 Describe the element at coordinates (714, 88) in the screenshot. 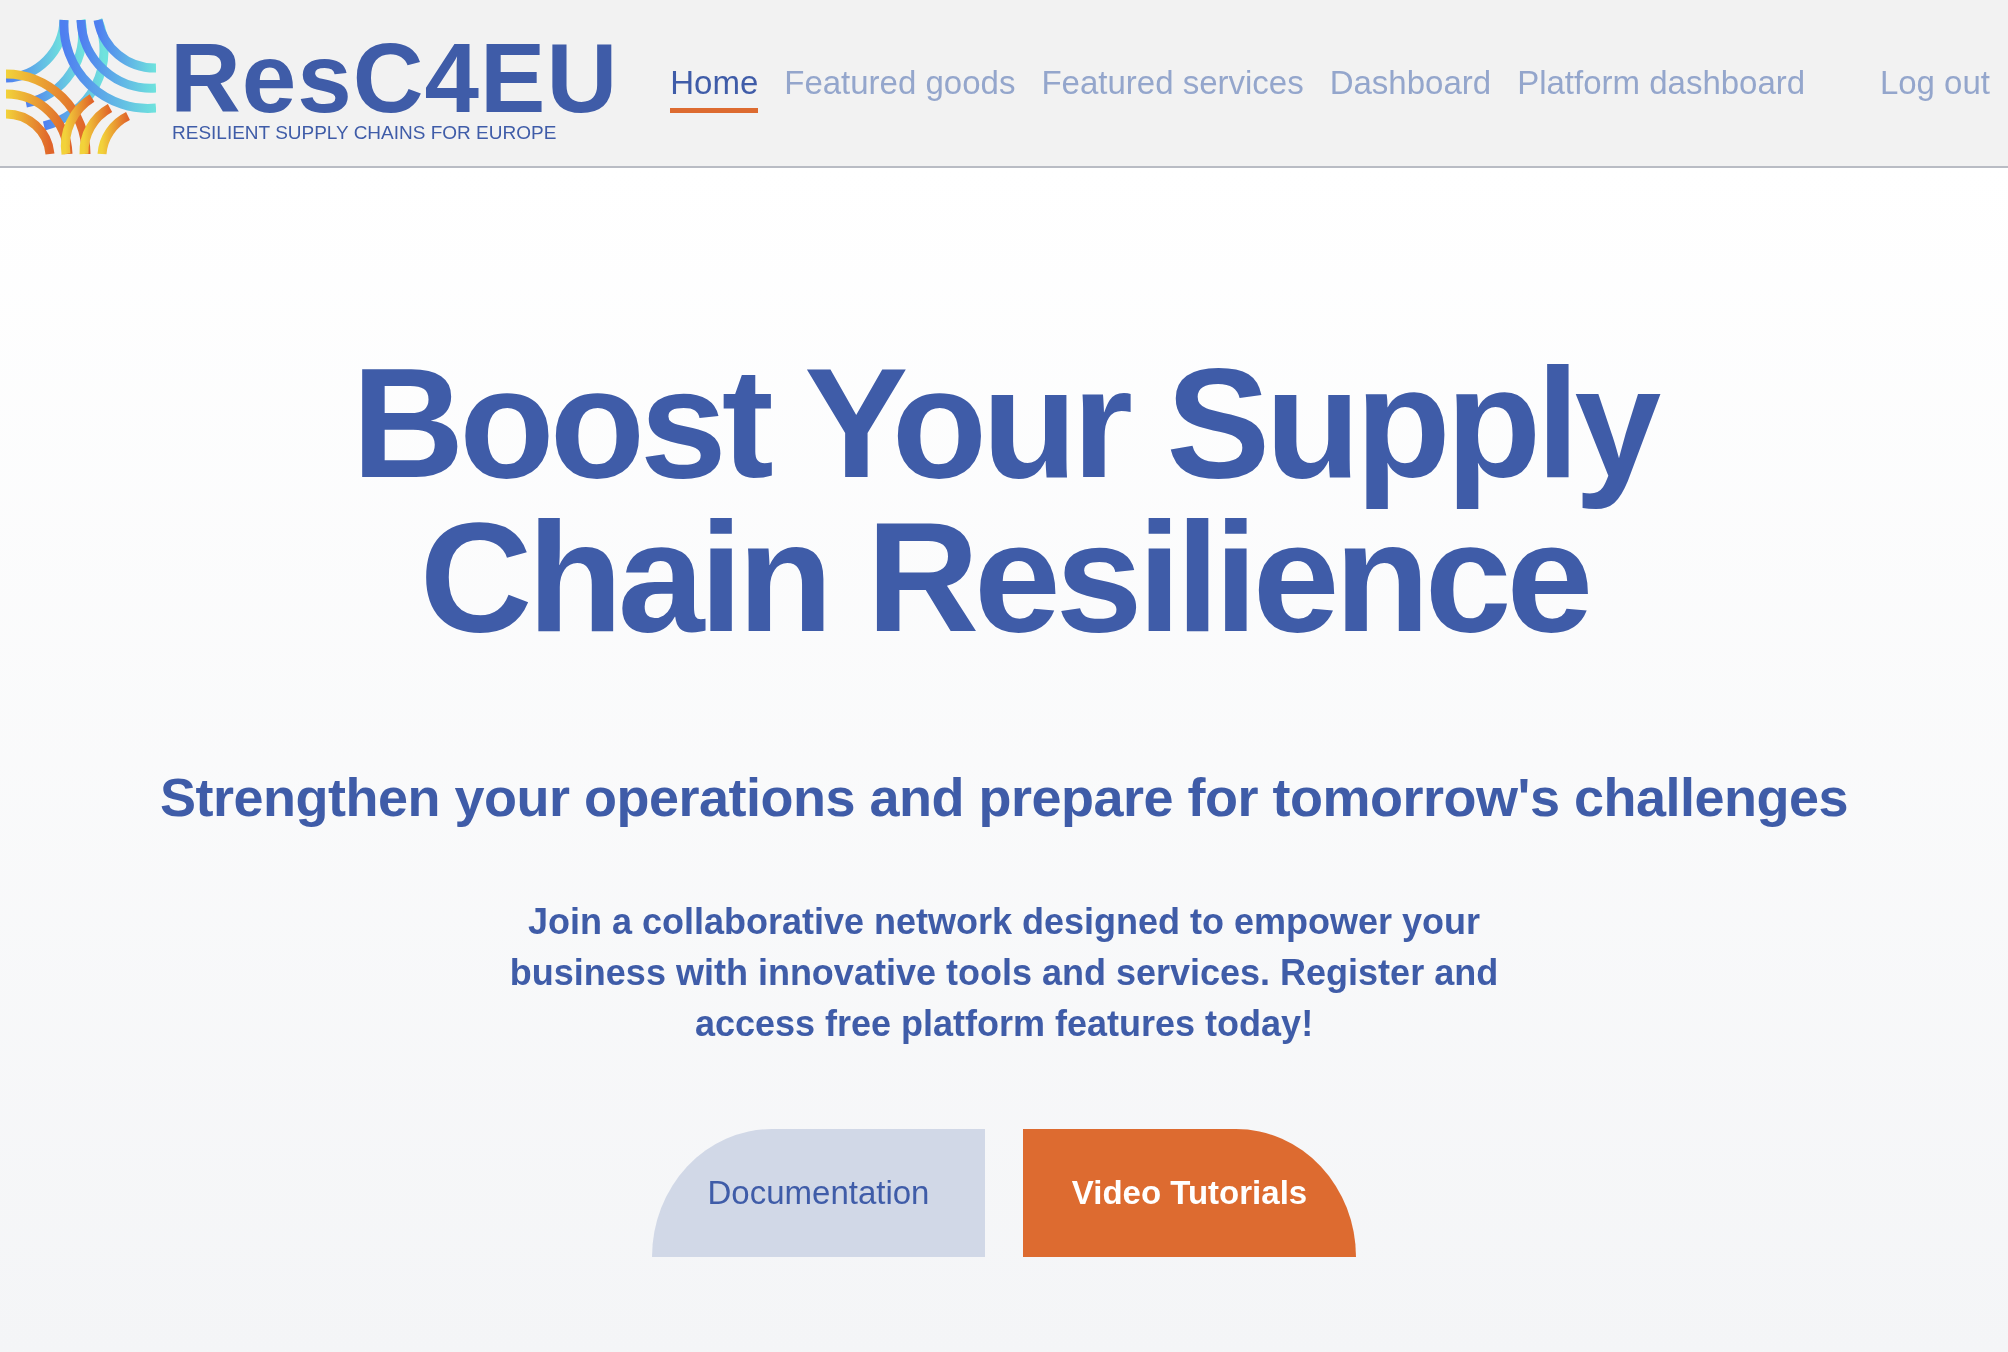

I see `nav-link: Home` at that location.